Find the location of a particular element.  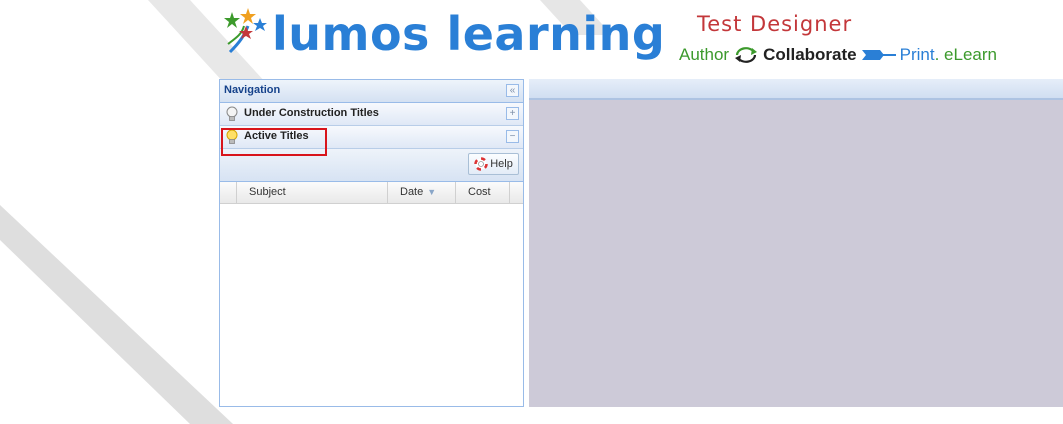

help-button: Help is located at coordinates (493, 164).